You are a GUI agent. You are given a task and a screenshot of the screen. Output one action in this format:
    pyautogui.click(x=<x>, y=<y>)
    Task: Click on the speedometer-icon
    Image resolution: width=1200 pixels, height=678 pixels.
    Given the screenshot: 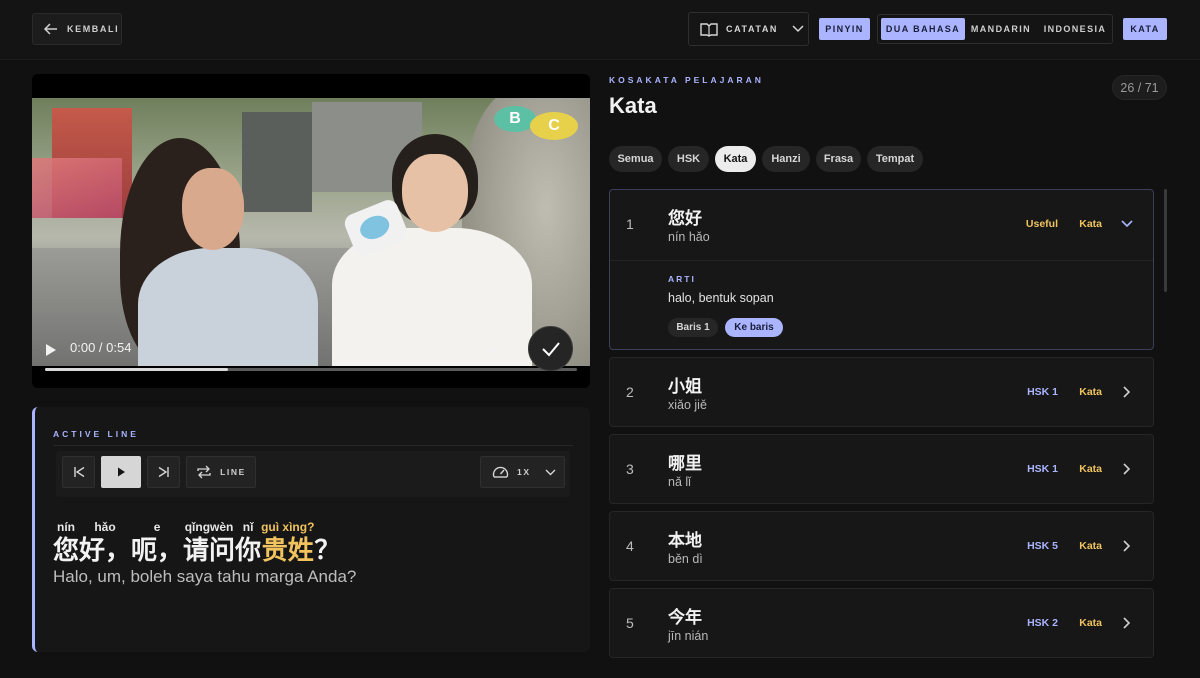 What is the action you would take?
    pyautogui.click(x=500, y=472)
    